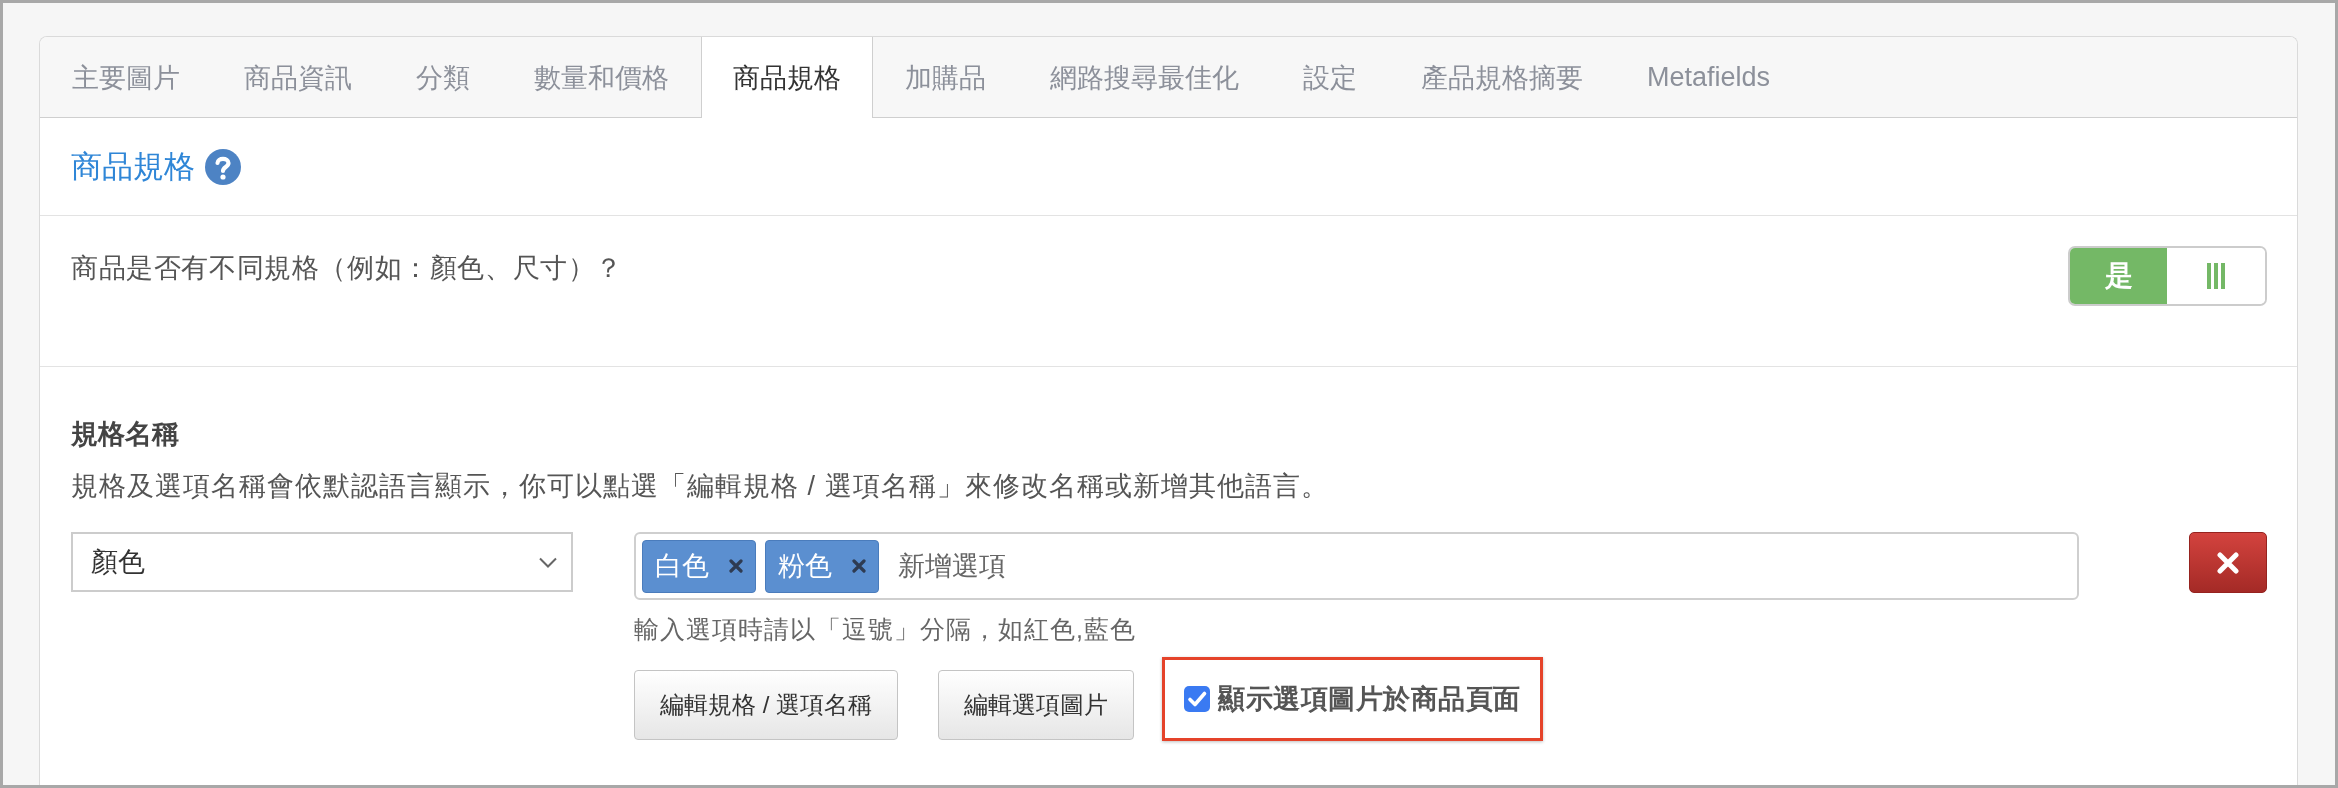 Image resolution: width=2338 pixels, height=788 pixels. Describe the element at coordinates (126, 77) in the screenshot. I see `tab: 主要圖片` at that location.